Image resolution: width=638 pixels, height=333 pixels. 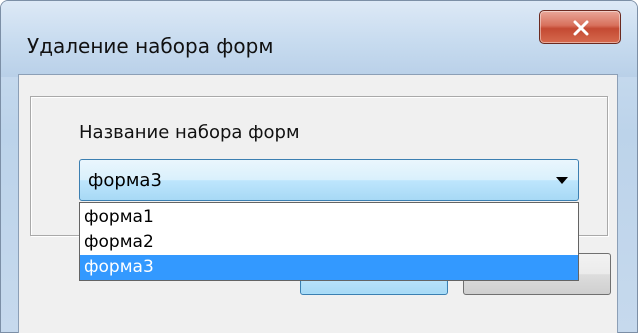 What do you see at coordinates (329, 217) in the screenshot?
I see `dropdown-option-forma1: форма1` at bounding box center [329, 217].